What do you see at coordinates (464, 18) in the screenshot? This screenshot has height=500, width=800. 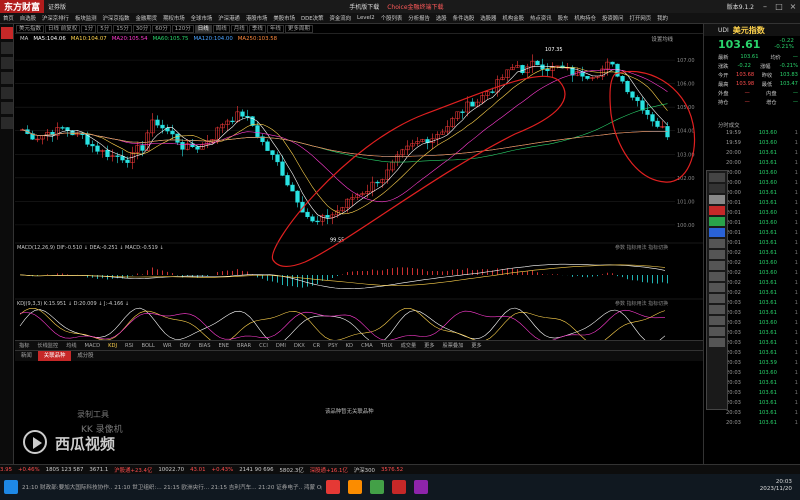 I see `menu-item: 条件选股` at bounding box center [464, 18].